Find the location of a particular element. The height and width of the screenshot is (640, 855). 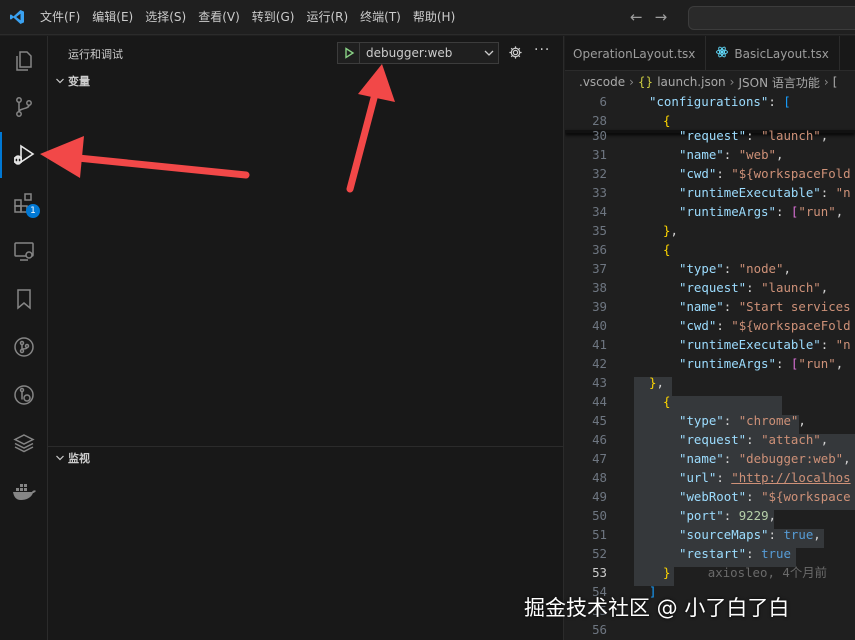

run-debug-icon is located at coordinates (24, 155).